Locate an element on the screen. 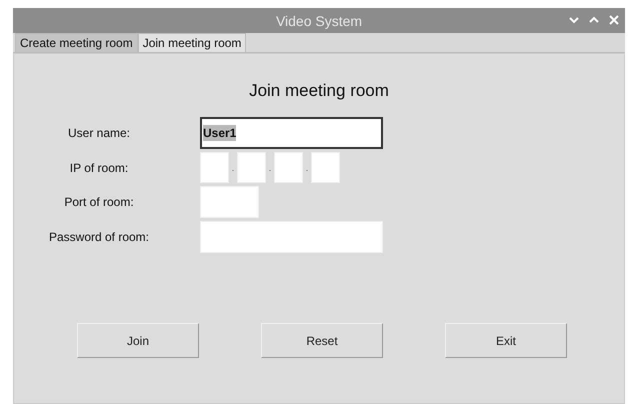 Image resolution: width=630 pixels, height=404 pixels. field-value: User1 is located at coordinates (219, 133).